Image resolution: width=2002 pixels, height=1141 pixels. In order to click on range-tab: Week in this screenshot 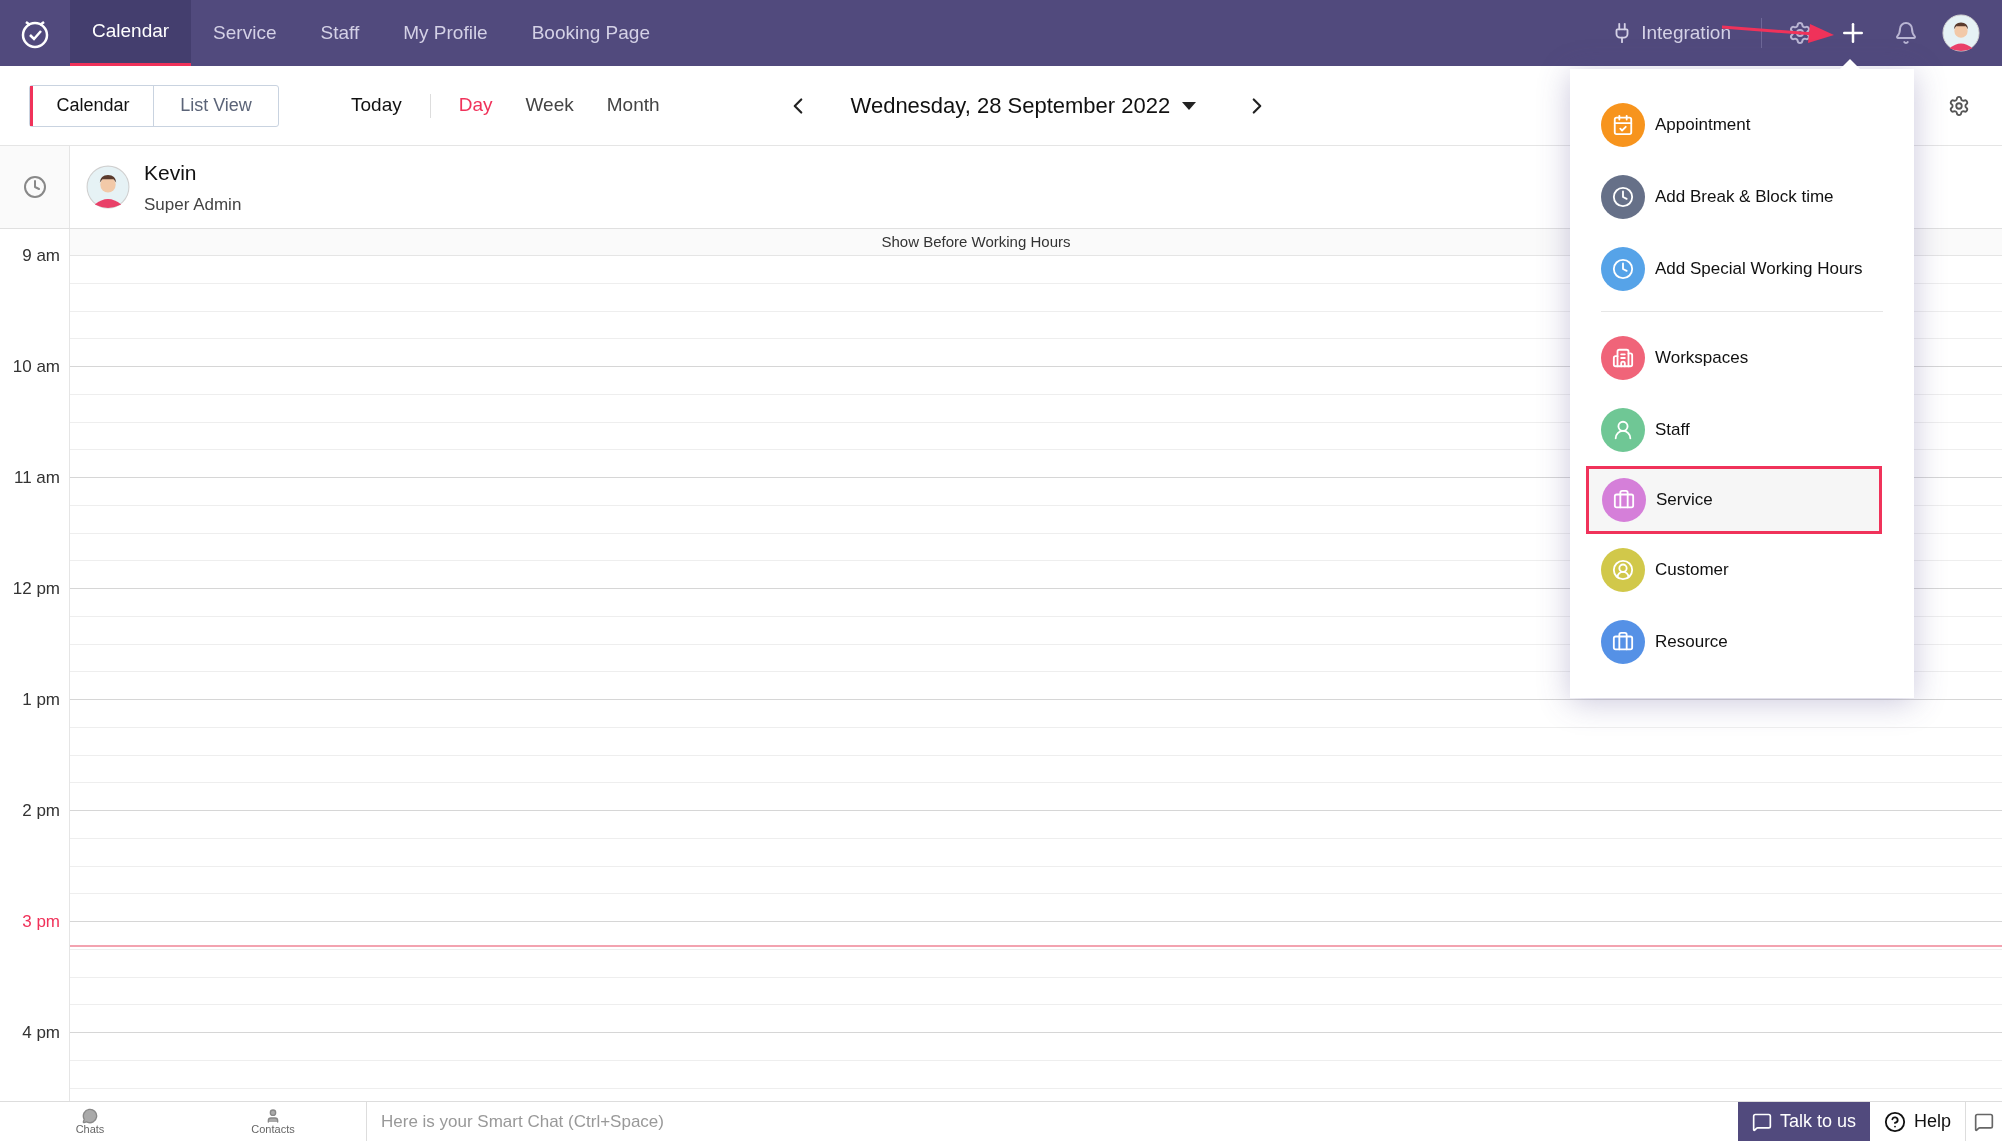, I will do `click(549, 105)`.